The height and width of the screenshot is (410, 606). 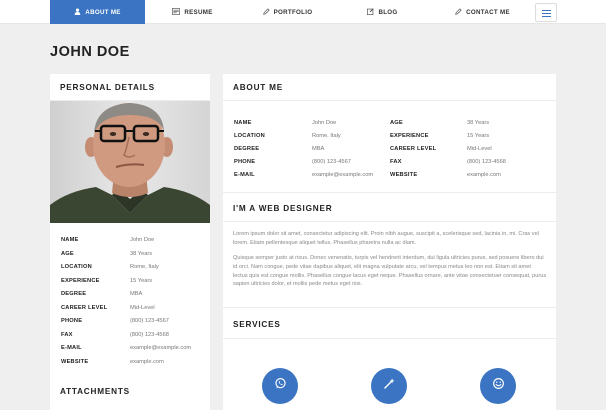 I want to click on profile-photo, so click(x=130, y=162).